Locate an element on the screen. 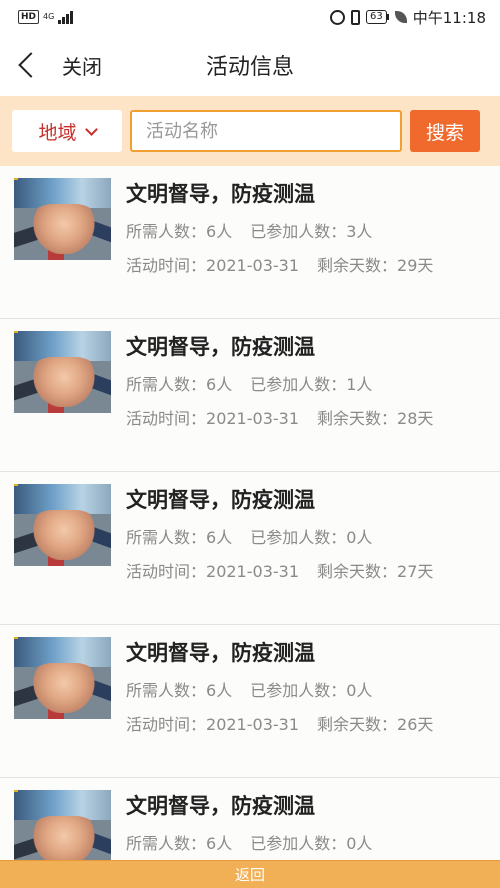  activity-schedule: 活动时间：2021-03-31 剩余天数：26天 is located at coordinates (279, 723).